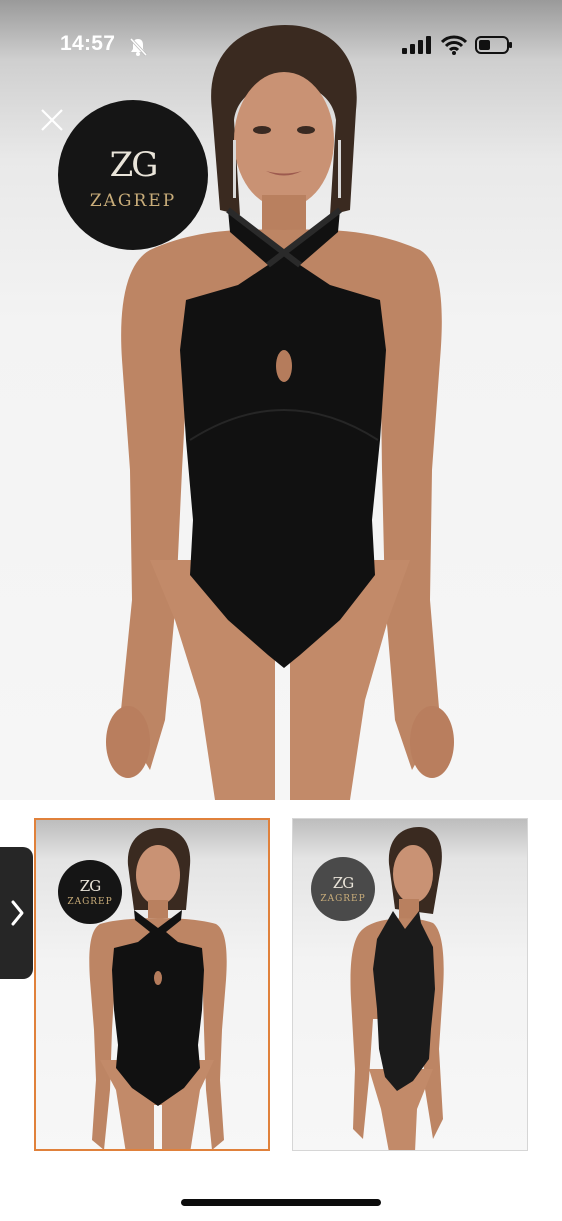 Image resolution: width=562 pixels, height=1221 pixels. What do you see at coordinates (152, 984) in the screenshot?
I see `thumbnail-1-selected: ZG ZAGREP` at bounding box center [152, 984].